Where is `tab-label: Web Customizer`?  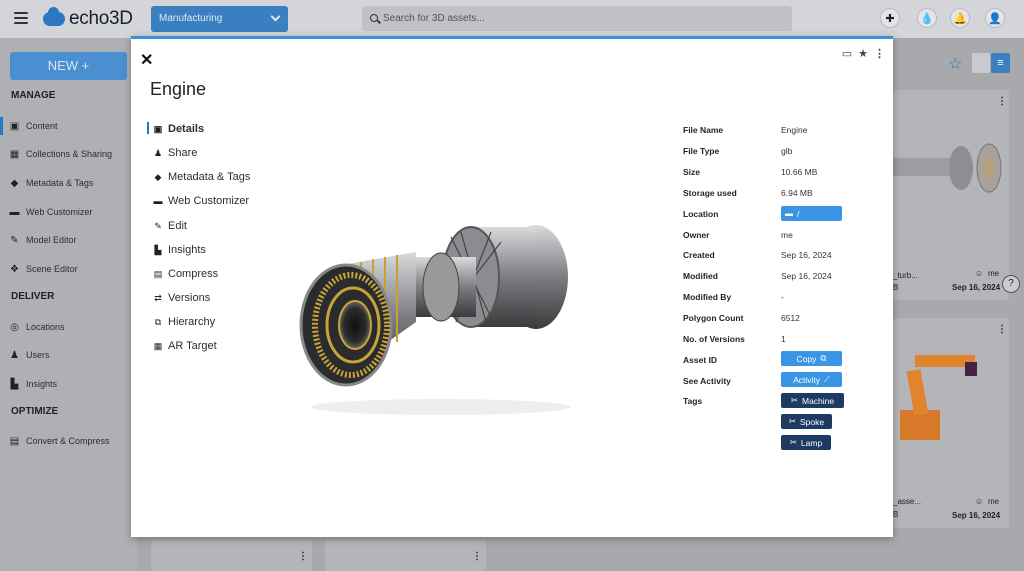
tab-label: Web Customizer is located at coordinates (209, 201).